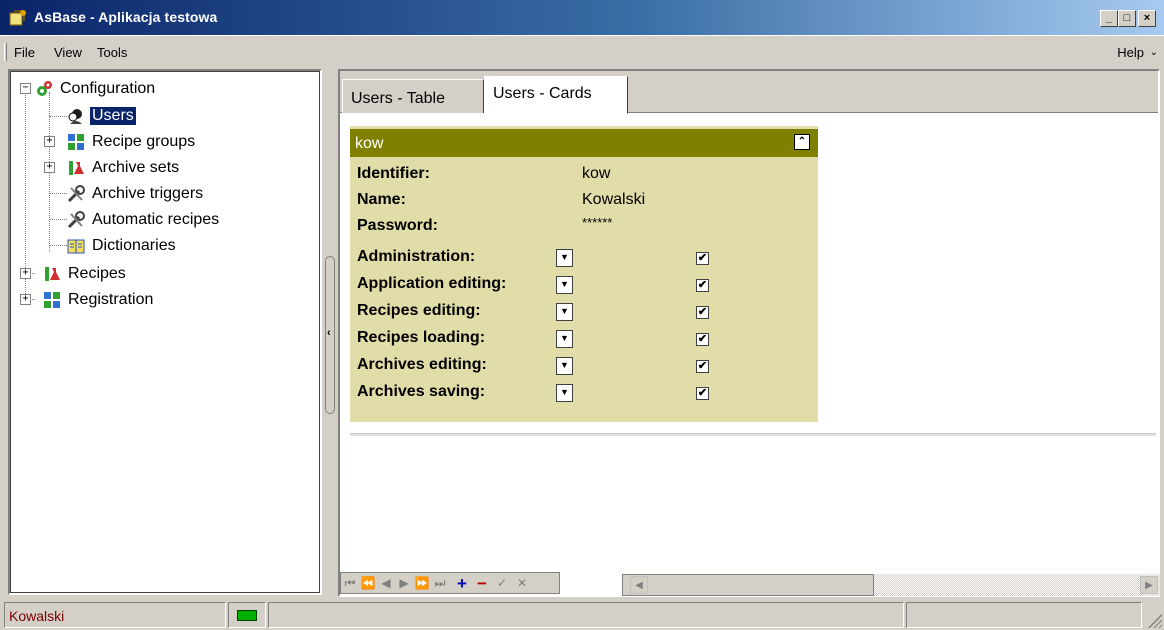  I want to click on connection-led-icon, so click(247, 615).